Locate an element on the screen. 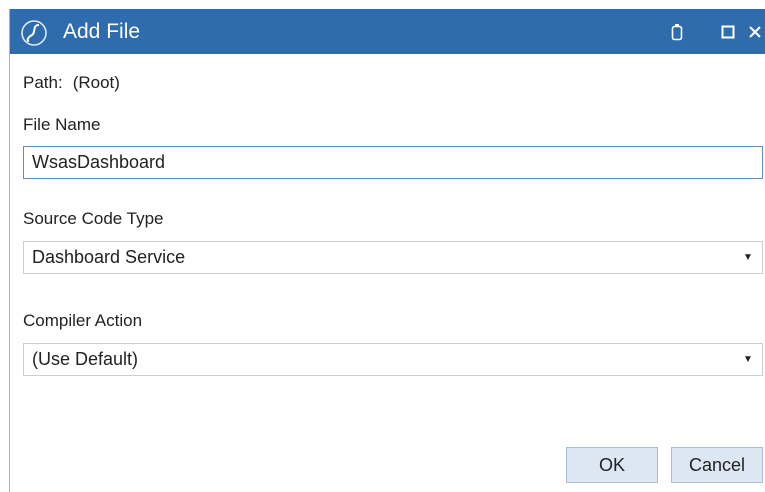 The height and width of the screenshot is (492, 765). cancel-button: Cancel is located at coordinates (717, 465).